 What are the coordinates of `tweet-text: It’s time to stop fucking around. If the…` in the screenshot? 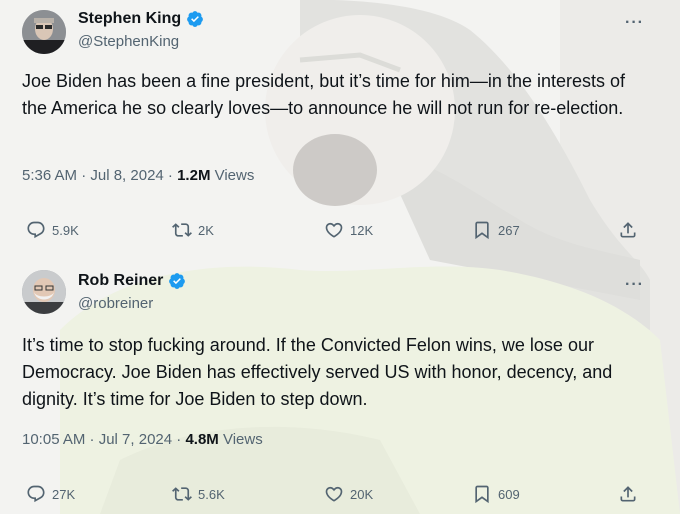 It's located at (317, 372).